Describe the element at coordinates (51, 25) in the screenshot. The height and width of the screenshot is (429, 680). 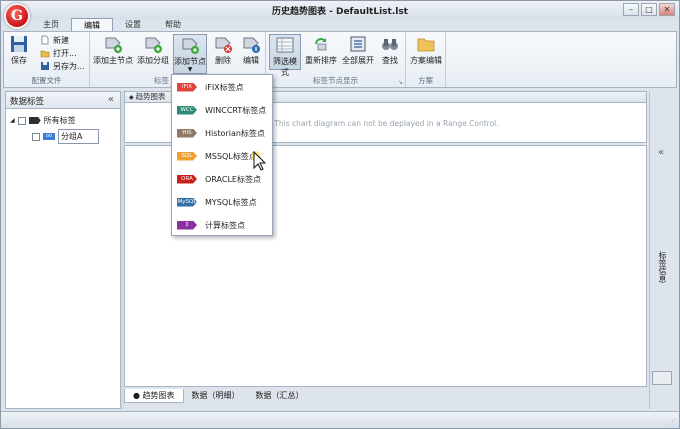
I see `tab-home: 主页` at that location.